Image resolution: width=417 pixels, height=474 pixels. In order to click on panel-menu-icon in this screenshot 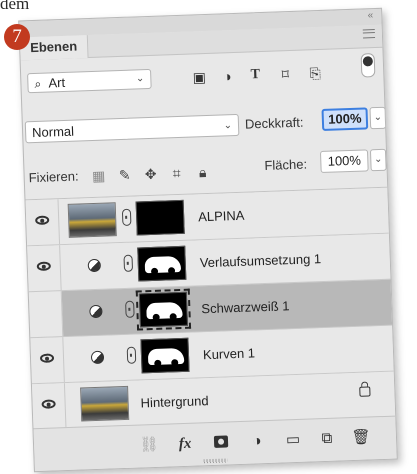, I will do `click(369, 34)`.